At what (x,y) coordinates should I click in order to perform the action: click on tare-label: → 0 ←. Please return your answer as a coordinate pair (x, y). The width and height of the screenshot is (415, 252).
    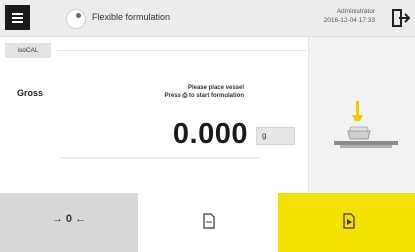
    Looking at the image, I should click on (69, 219).